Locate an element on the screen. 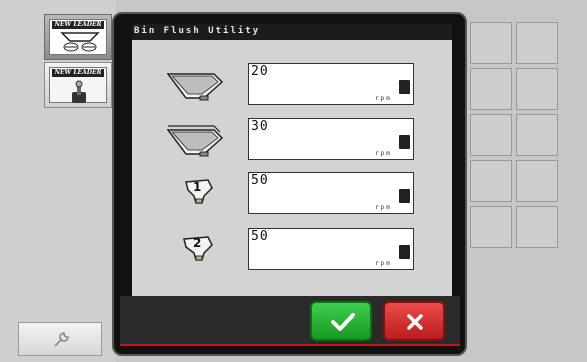  spinner-bin-icon is located at coordinates (80, 42).